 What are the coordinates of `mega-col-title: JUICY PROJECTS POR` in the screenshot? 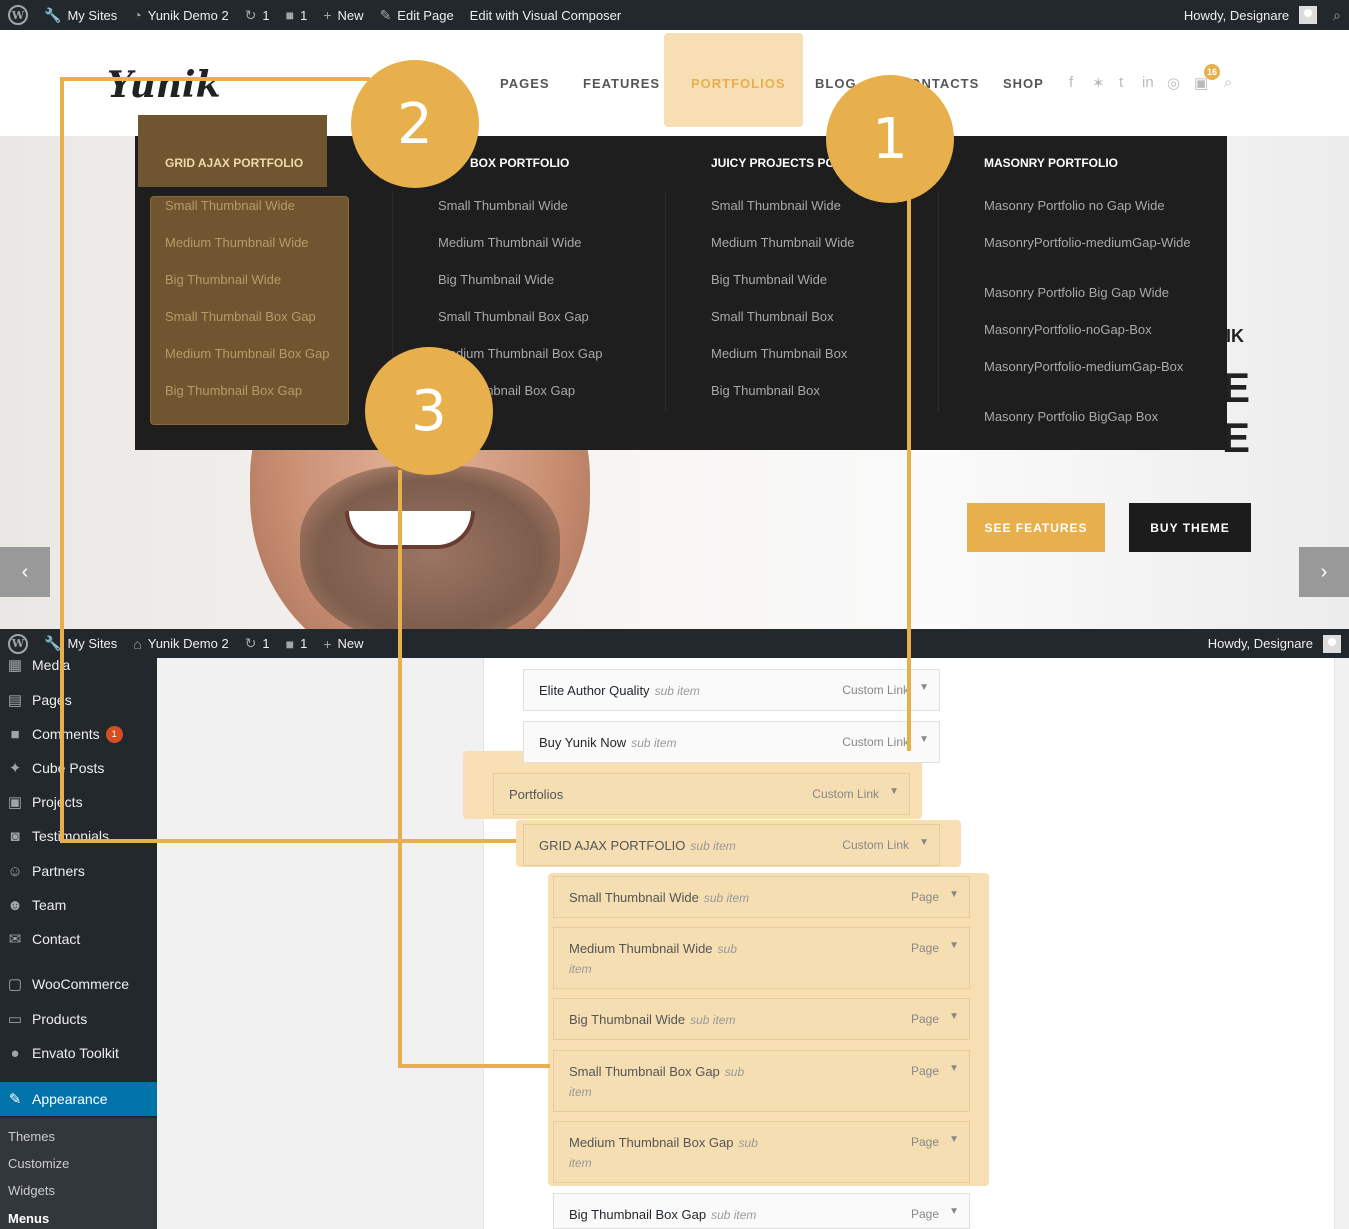 It's located at (777, 163).